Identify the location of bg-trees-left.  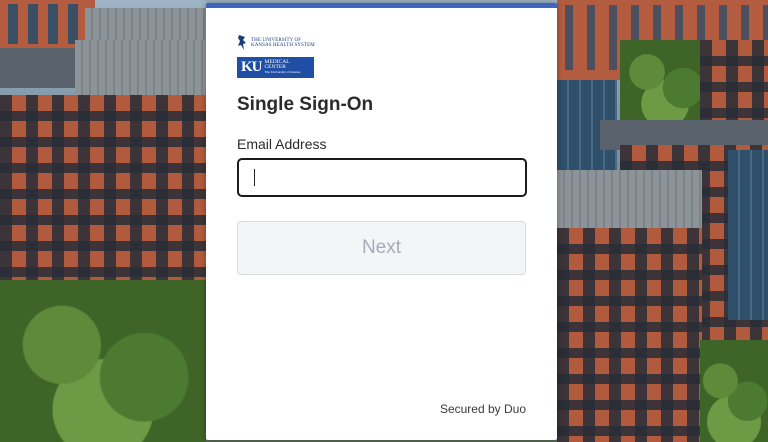
(103, 361).